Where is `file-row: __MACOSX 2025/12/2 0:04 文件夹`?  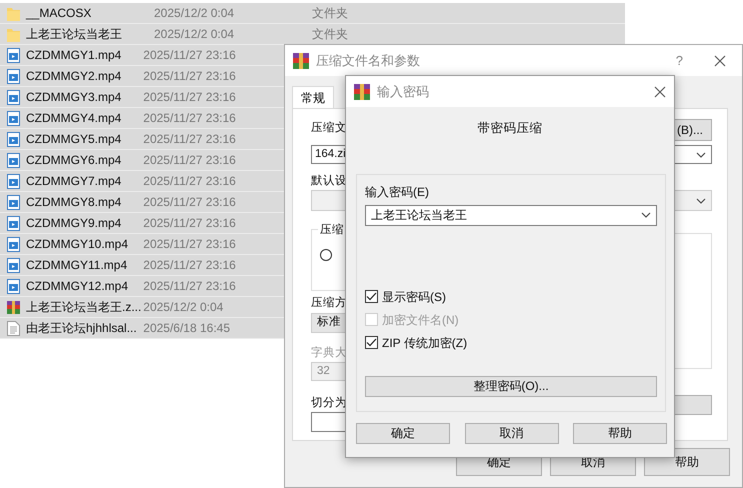 file-row: __MACOSX 2025/12/2 0:04 文件夹 is located at coordinates (312, 13).